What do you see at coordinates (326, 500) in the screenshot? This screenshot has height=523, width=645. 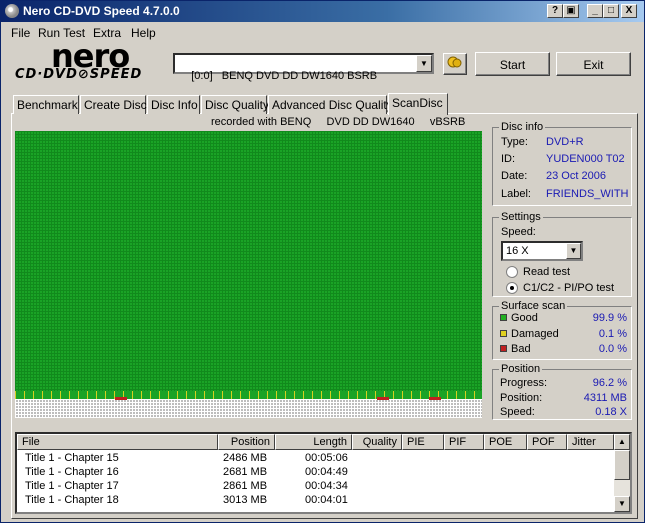 I see `row-length: 00:04:01` at bounding box center [326, 500].